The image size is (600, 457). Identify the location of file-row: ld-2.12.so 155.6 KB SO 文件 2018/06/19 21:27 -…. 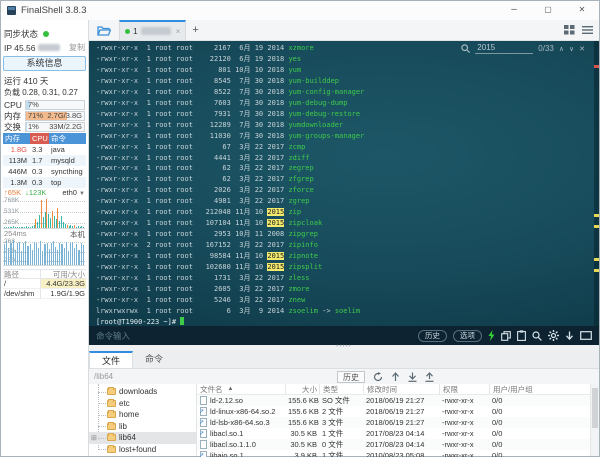
(393, 400).